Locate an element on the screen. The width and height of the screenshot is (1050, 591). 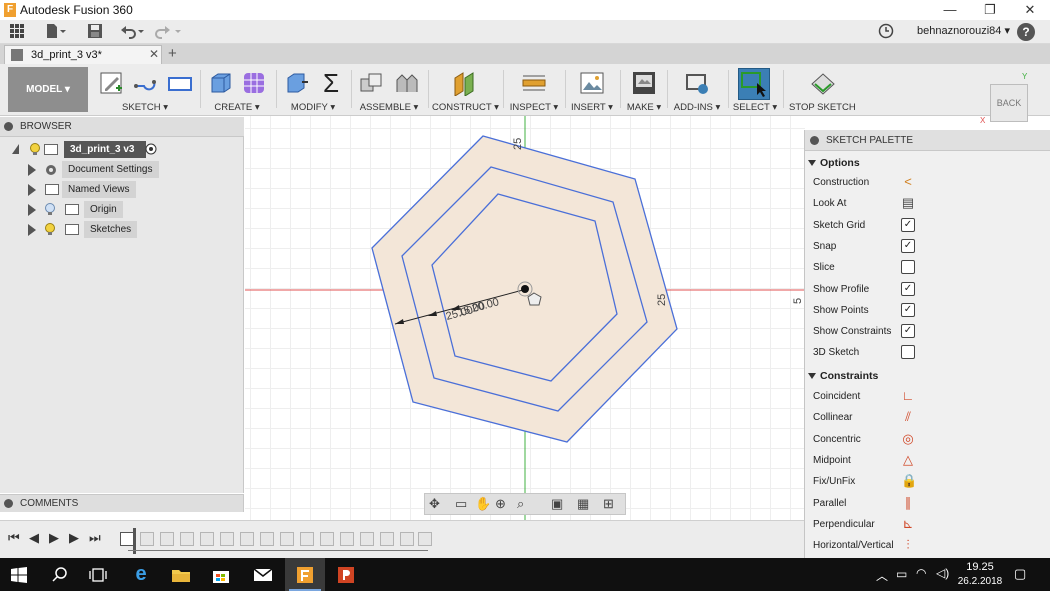
collapse-browser-icon is located at coordinates (8, 126).